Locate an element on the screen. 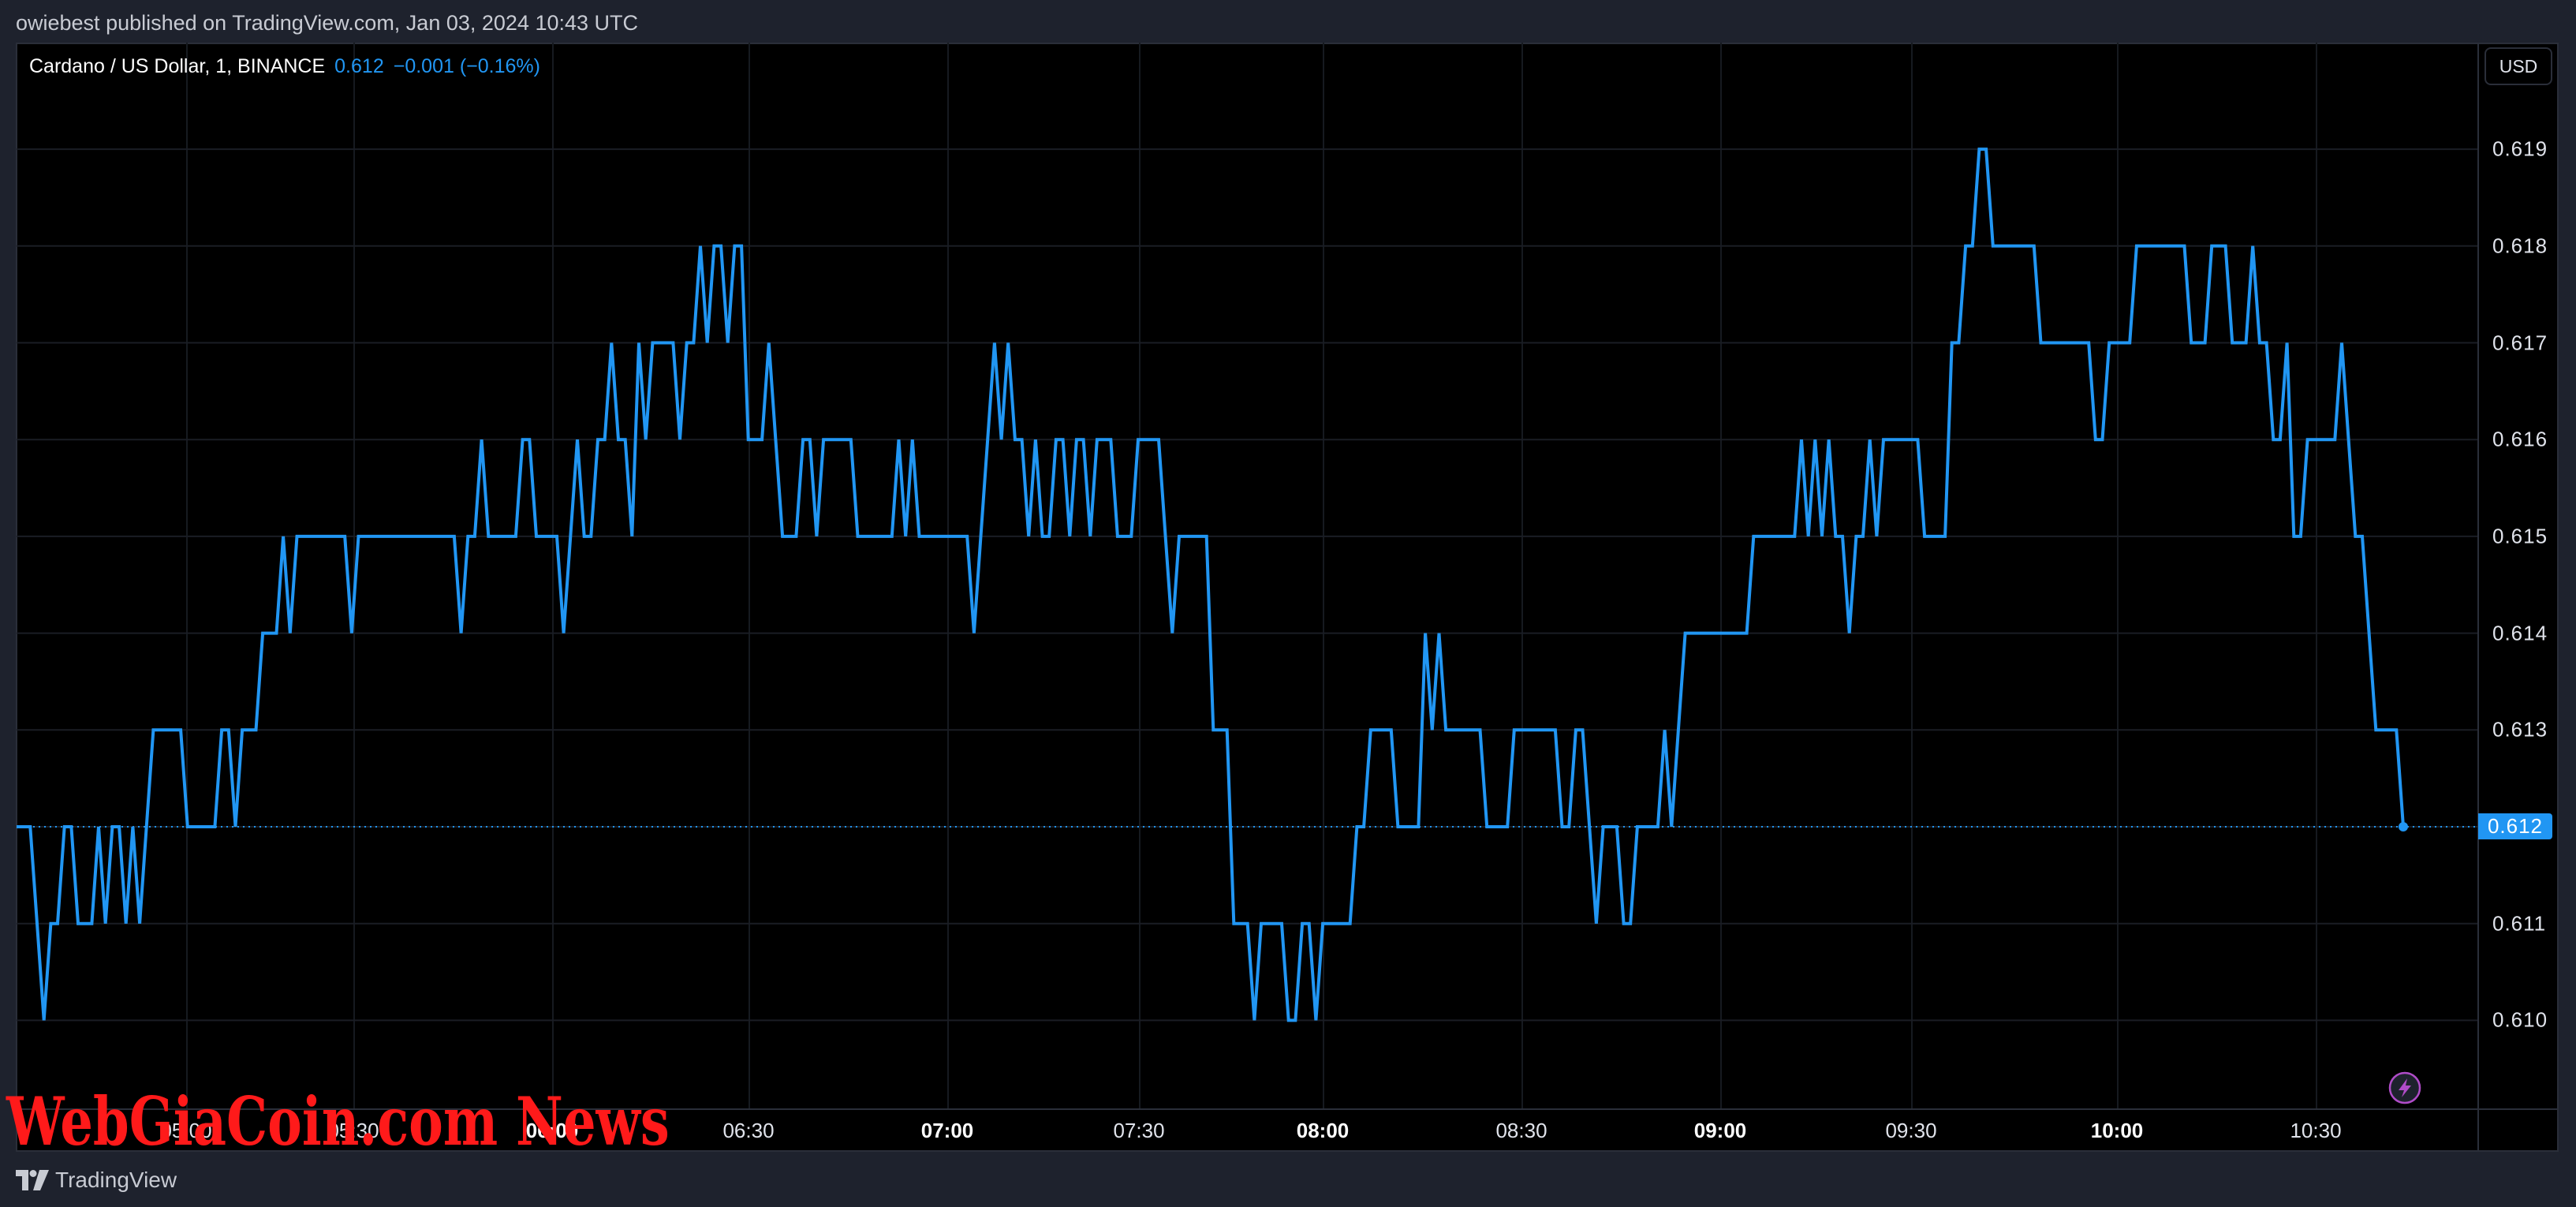  price-label: 0.615 is located at coordinates (2520, 536).